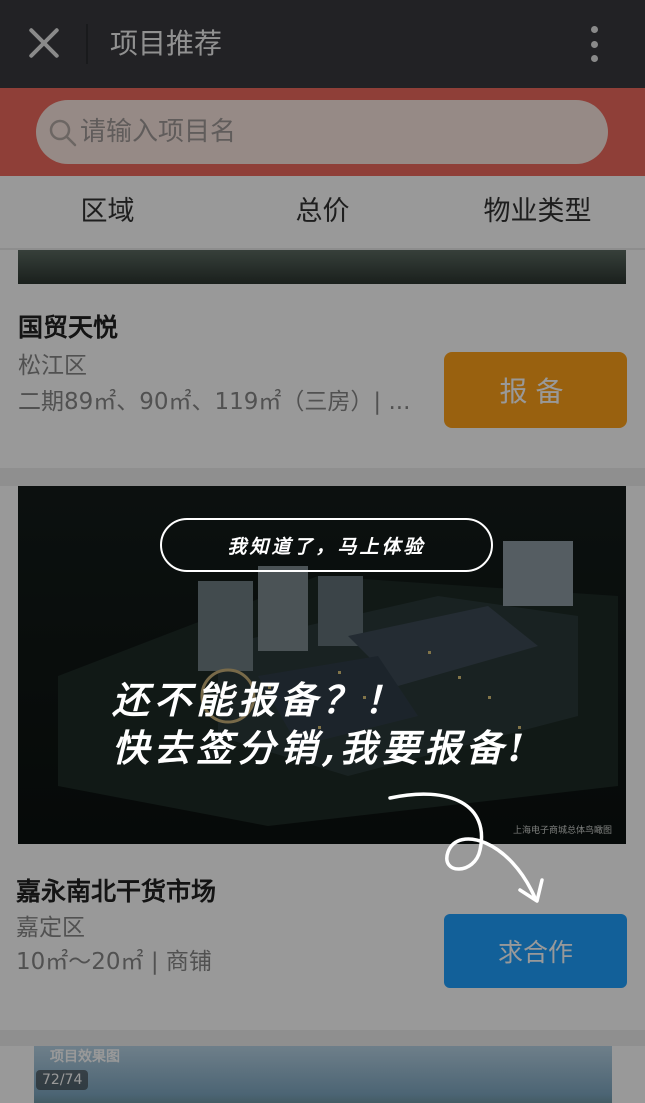  Describe the element at coordinates (321, 748) in the screenshot. I see `guide-text-line2: 快去签分销,我要报备!` at that location.